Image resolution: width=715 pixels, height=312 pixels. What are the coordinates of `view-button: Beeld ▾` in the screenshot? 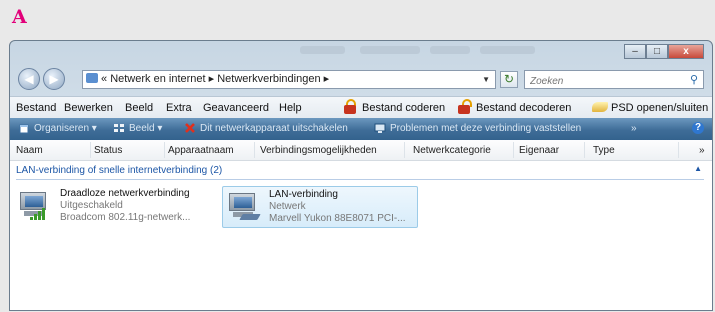 It's located at (145, 128).